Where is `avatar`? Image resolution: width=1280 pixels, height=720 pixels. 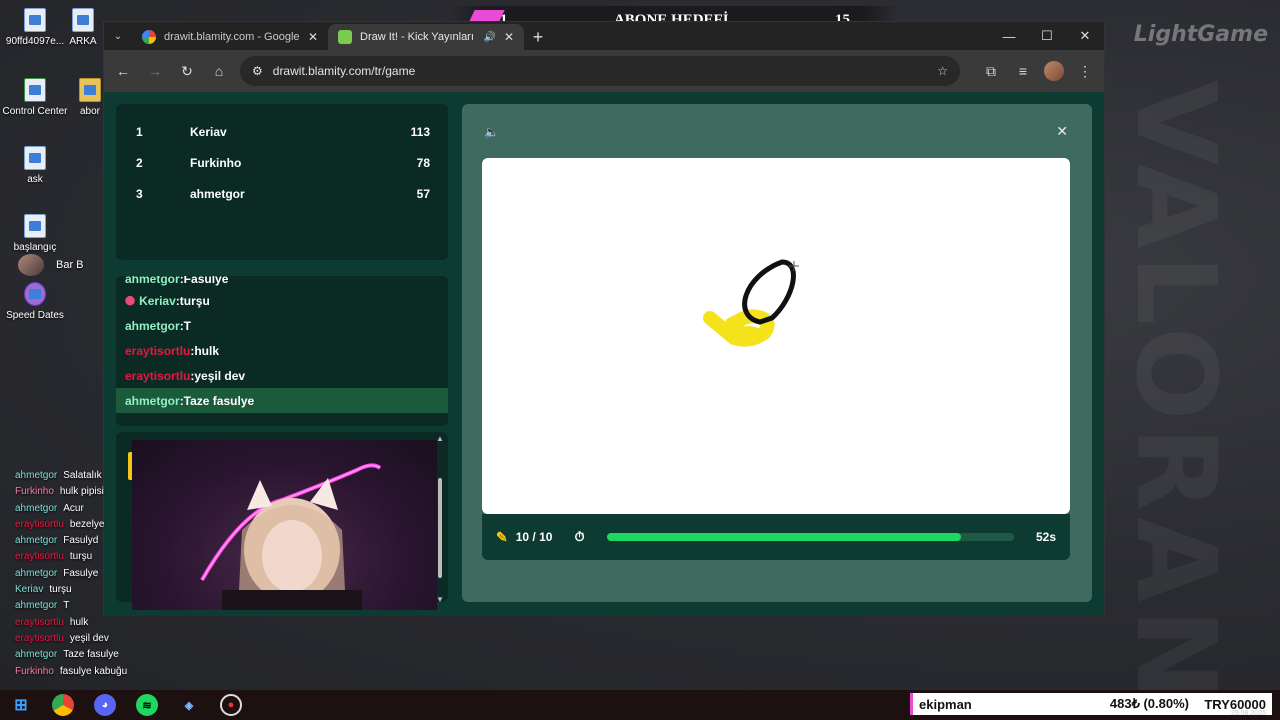
avatar is located at coordinates (31, 265).